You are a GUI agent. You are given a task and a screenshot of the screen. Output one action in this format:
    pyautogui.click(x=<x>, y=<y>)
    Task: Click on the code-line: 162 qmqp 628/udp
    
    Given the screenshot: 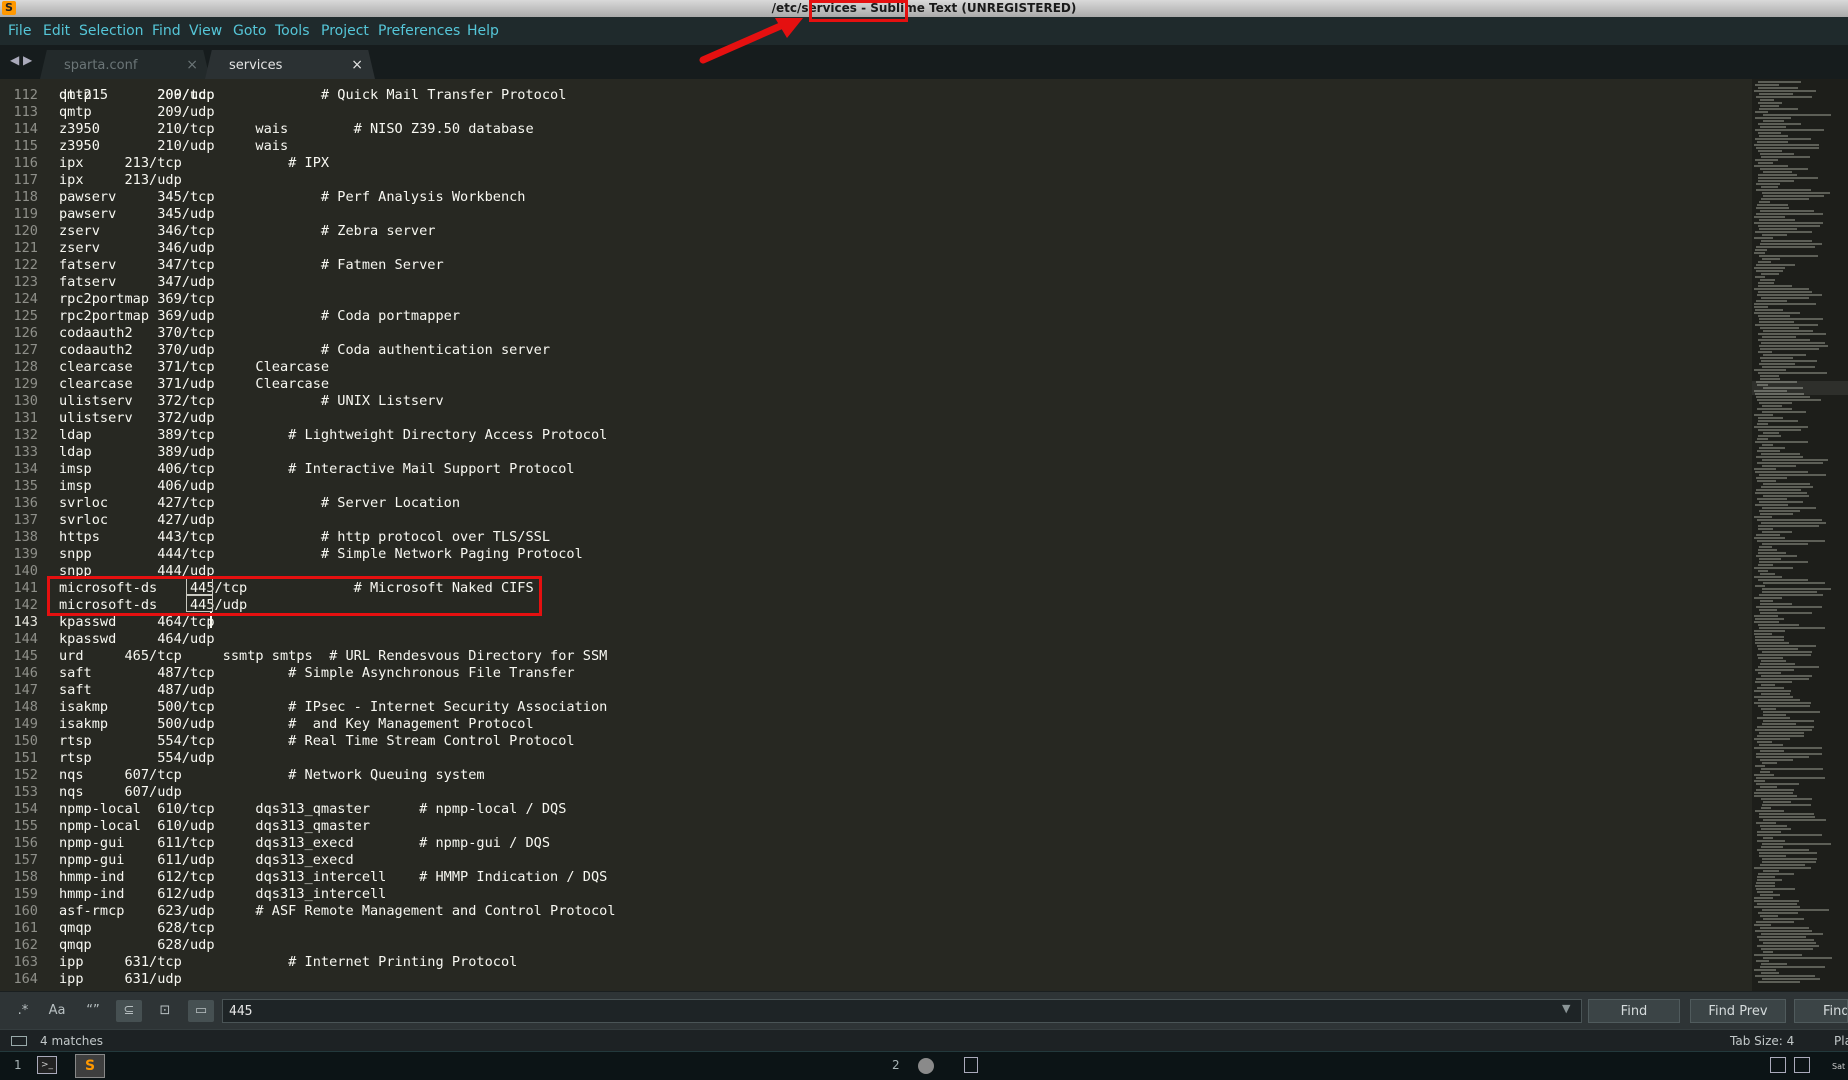 What is the action you would take?
    pyautogui.click(x=876, y=945)
    